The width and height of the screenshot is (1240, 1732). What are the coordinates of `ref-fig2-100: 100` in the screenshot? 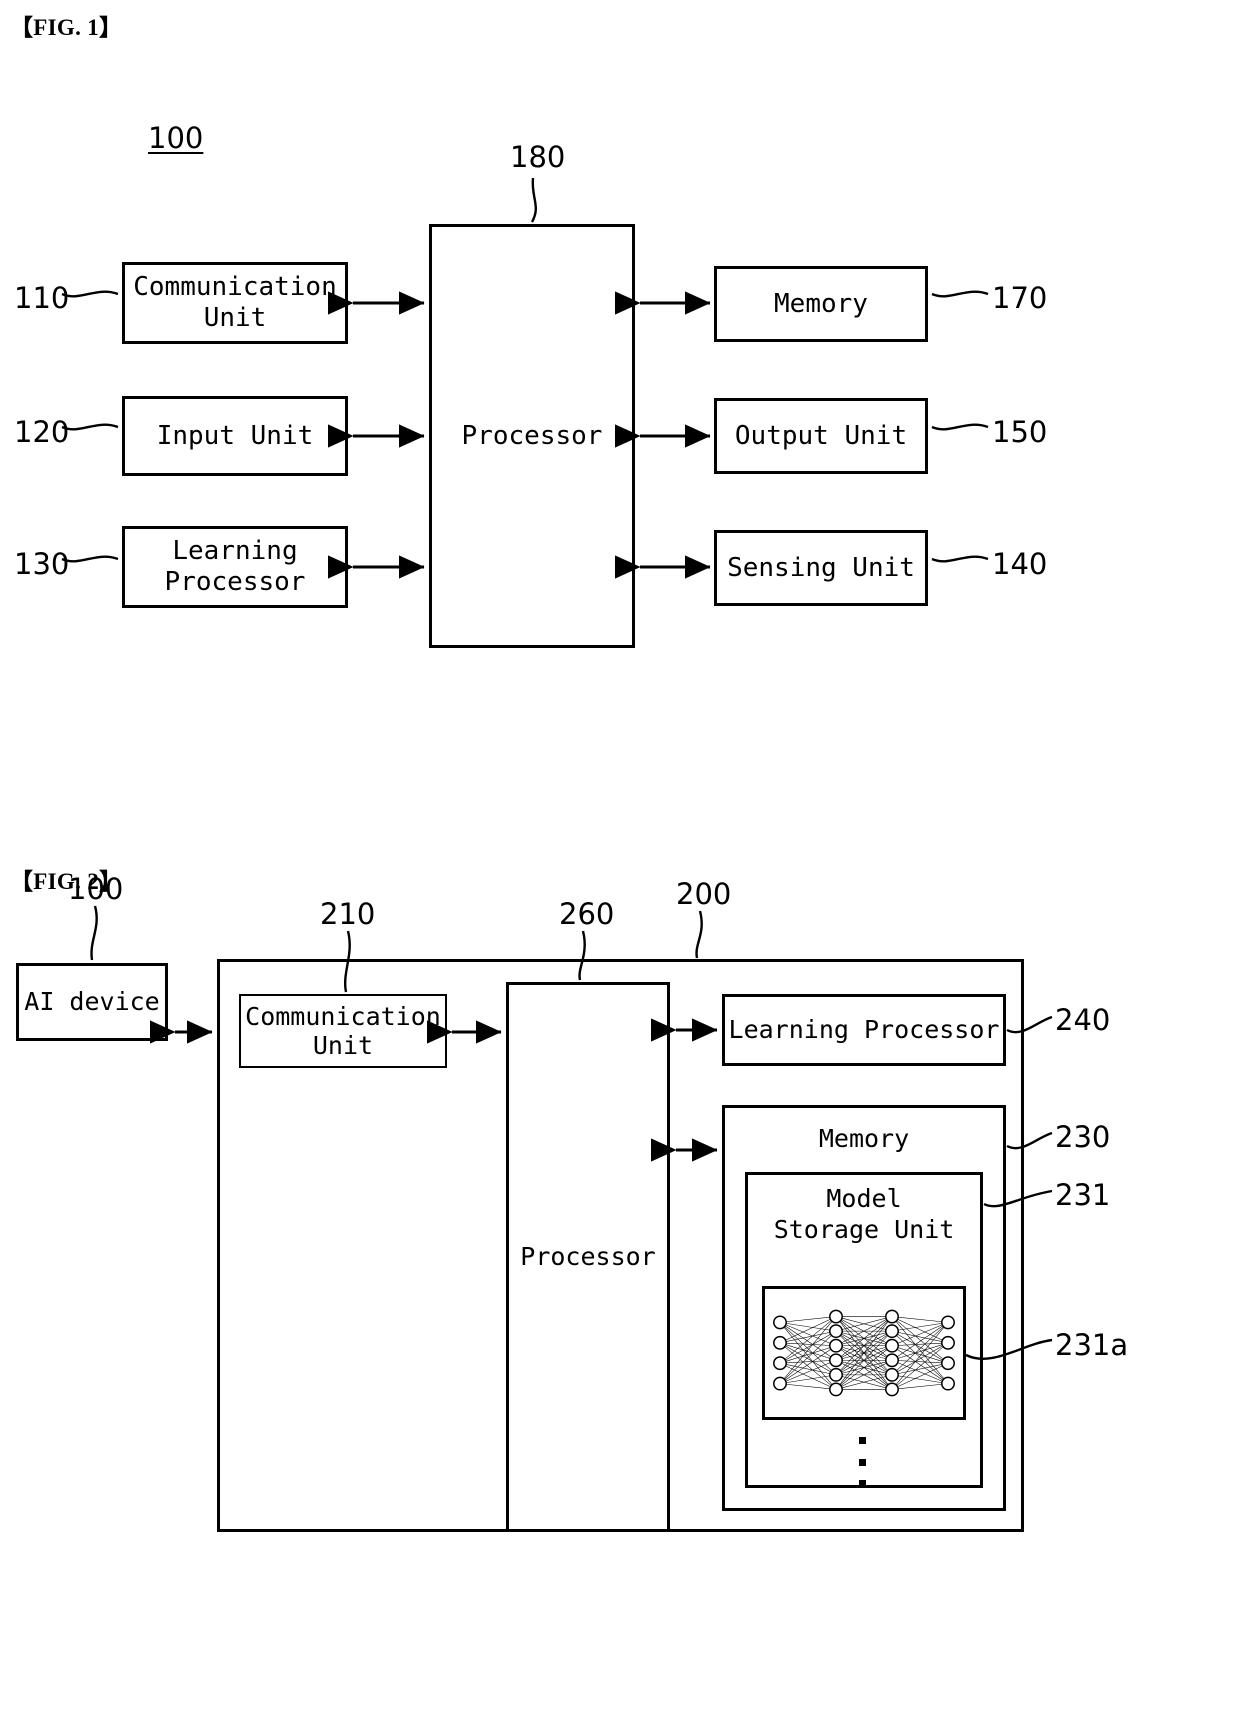 It's located at (96, 889).